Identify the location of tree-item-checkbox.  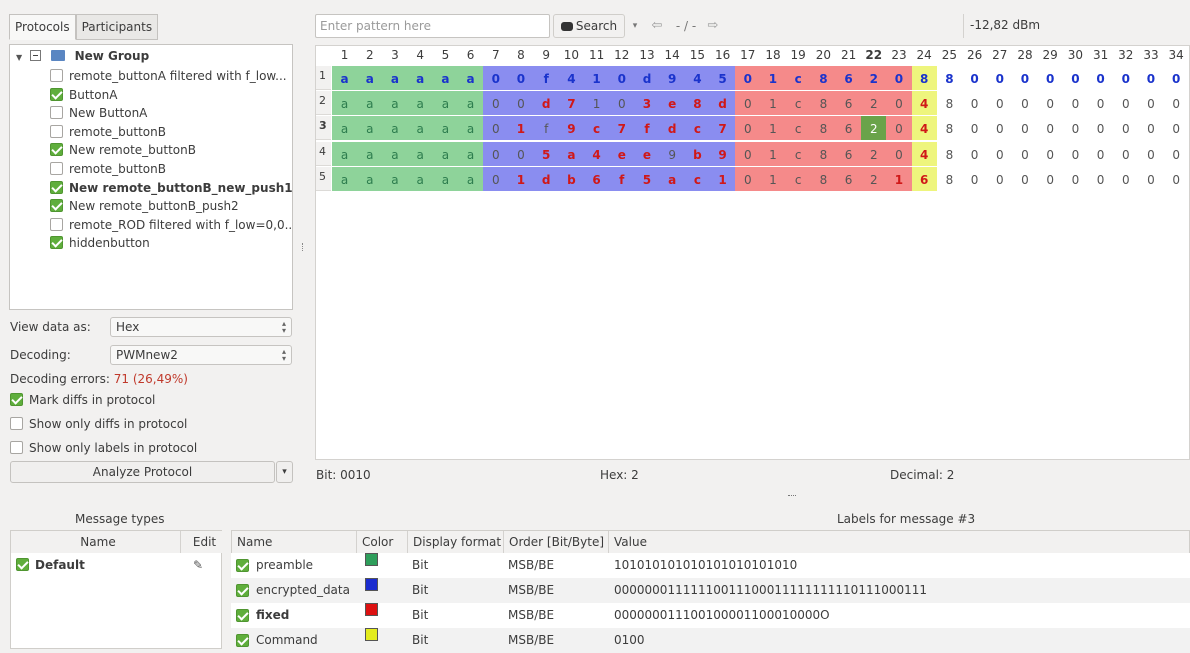
(56, 75).